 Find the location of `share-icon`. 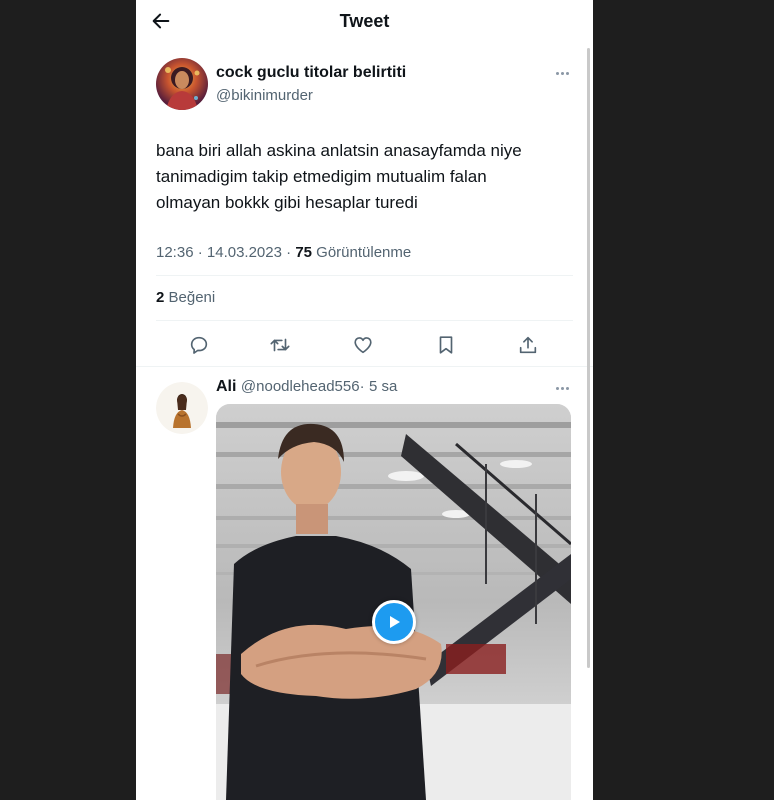

share-icon is located at coordinates (528, 345).